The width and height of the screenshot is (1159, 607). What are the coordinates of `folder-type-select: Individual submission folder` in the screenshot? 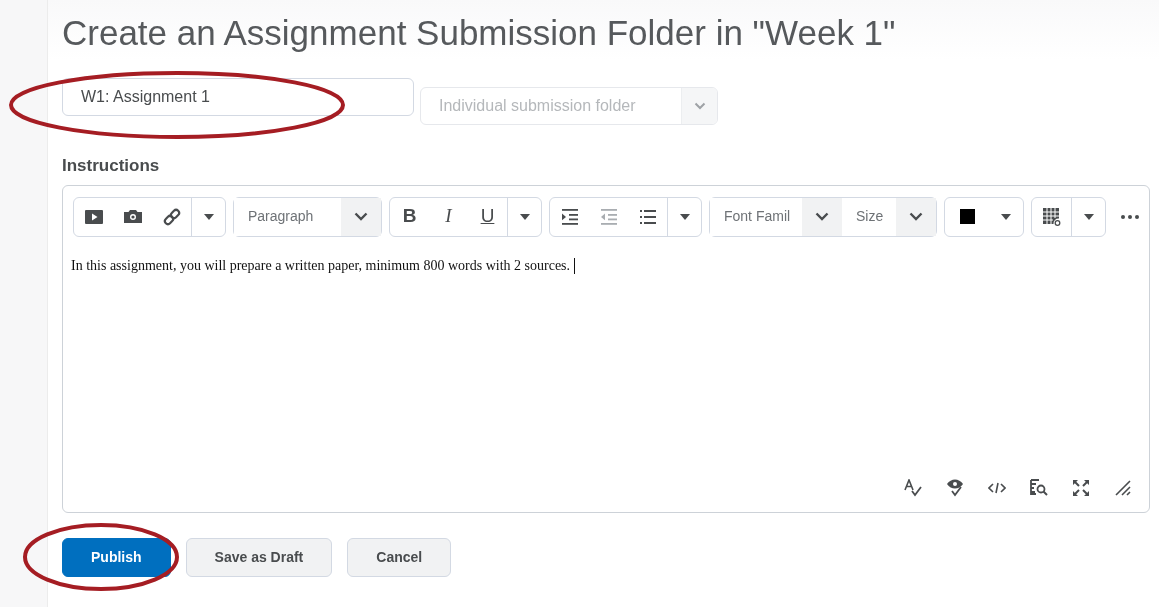 It's located at (569, 106).